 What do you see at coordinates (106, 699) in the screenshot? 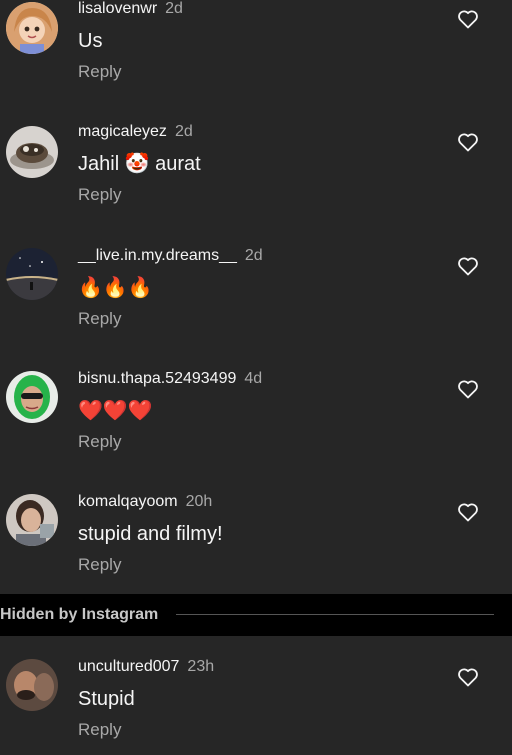
I see `comment-text: Stupid` at bounding box center [106, 699].